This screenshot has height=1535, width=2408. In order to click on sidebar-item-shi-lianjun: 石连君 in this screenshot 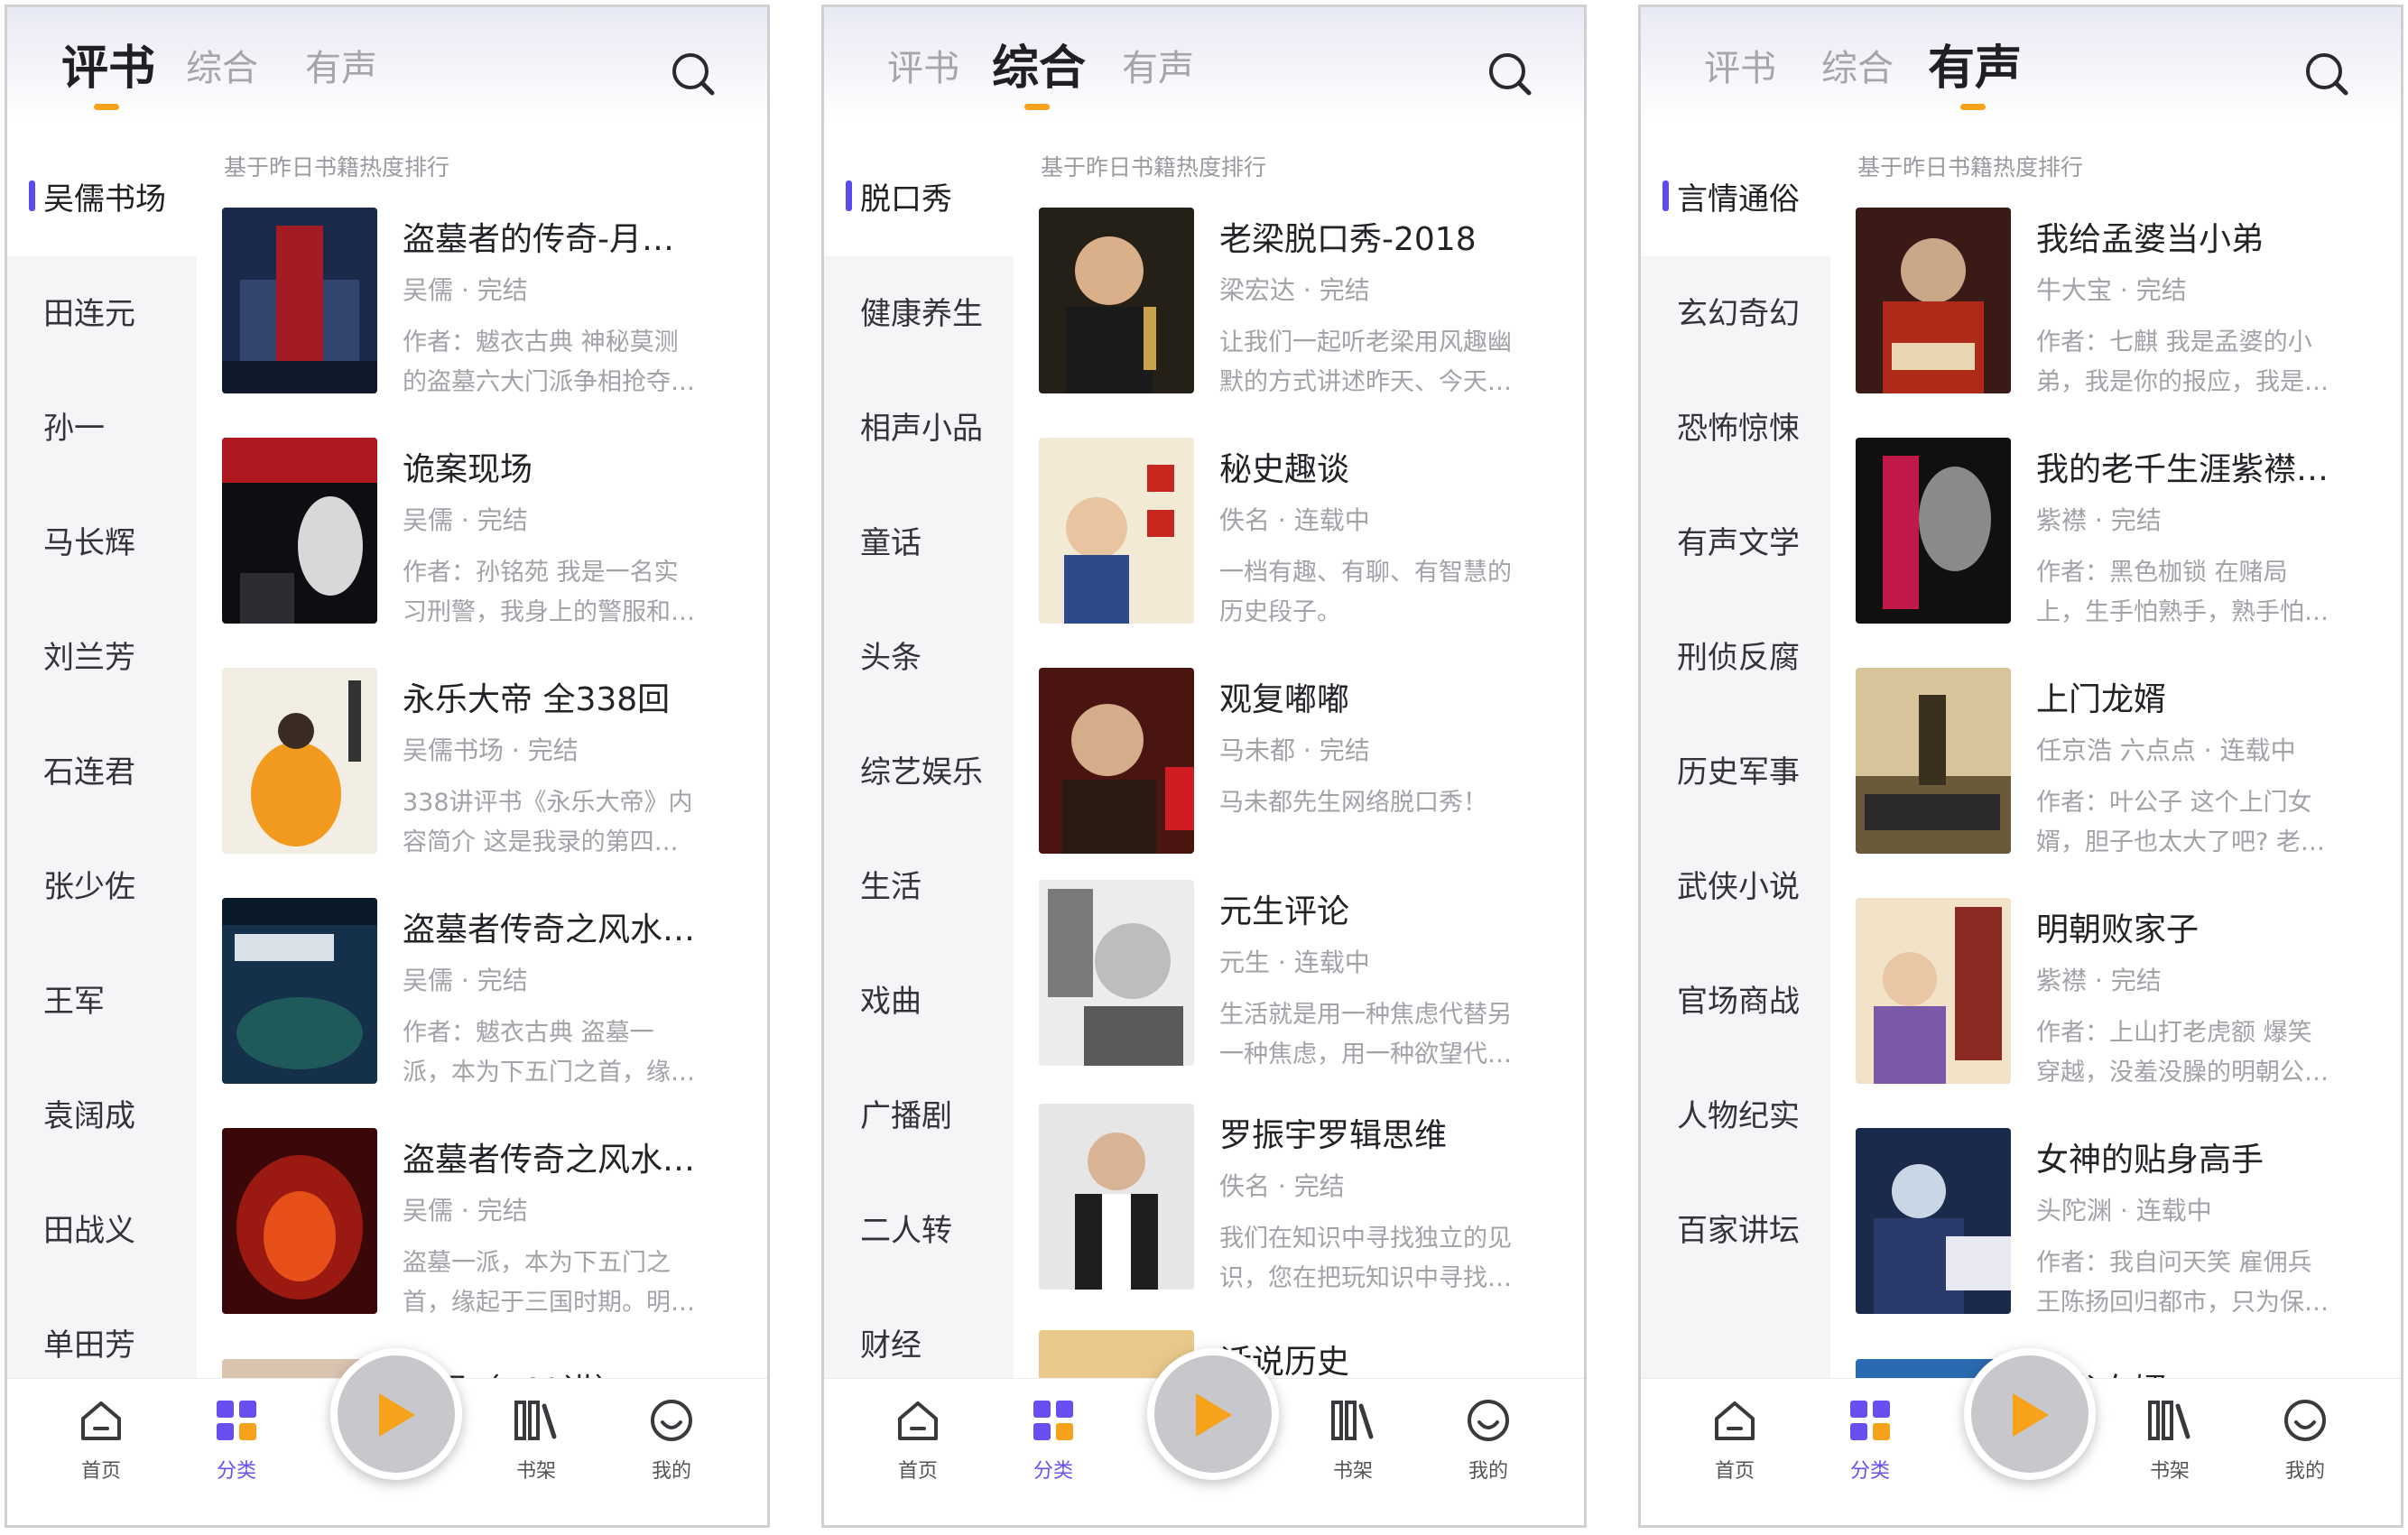, I will do `click(102, 772)`.